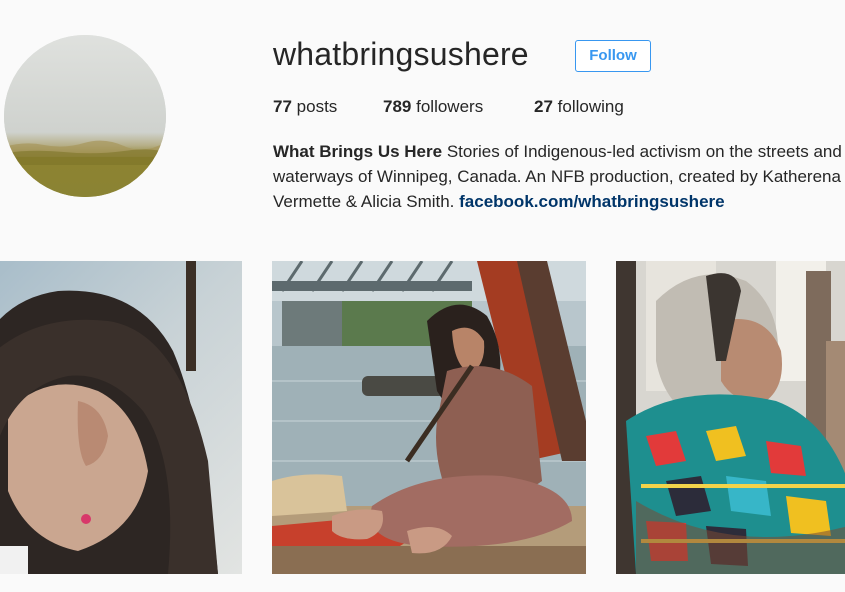 This screenshot has width=845, height=592. I want to click on following-stat: 27 following, so click(579, 107).